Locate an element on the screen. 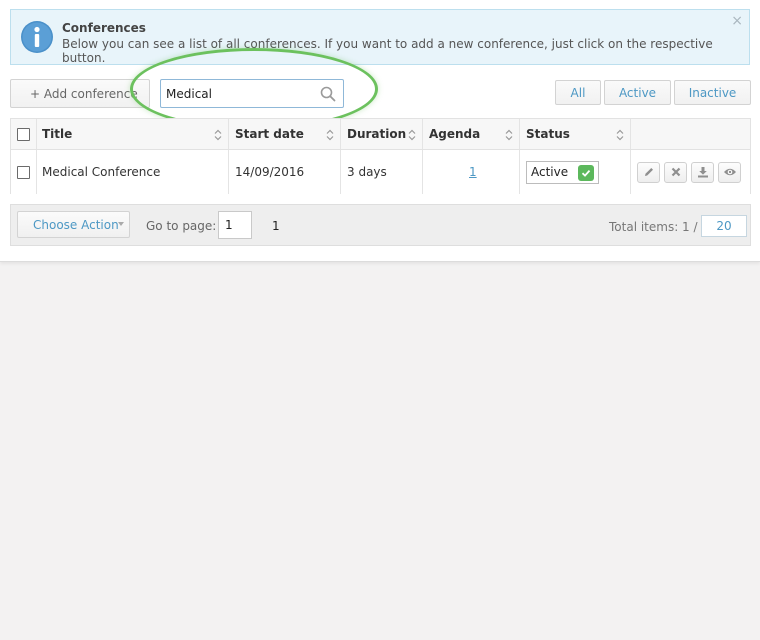  row-checkbox is located at coordinates (23, 172).